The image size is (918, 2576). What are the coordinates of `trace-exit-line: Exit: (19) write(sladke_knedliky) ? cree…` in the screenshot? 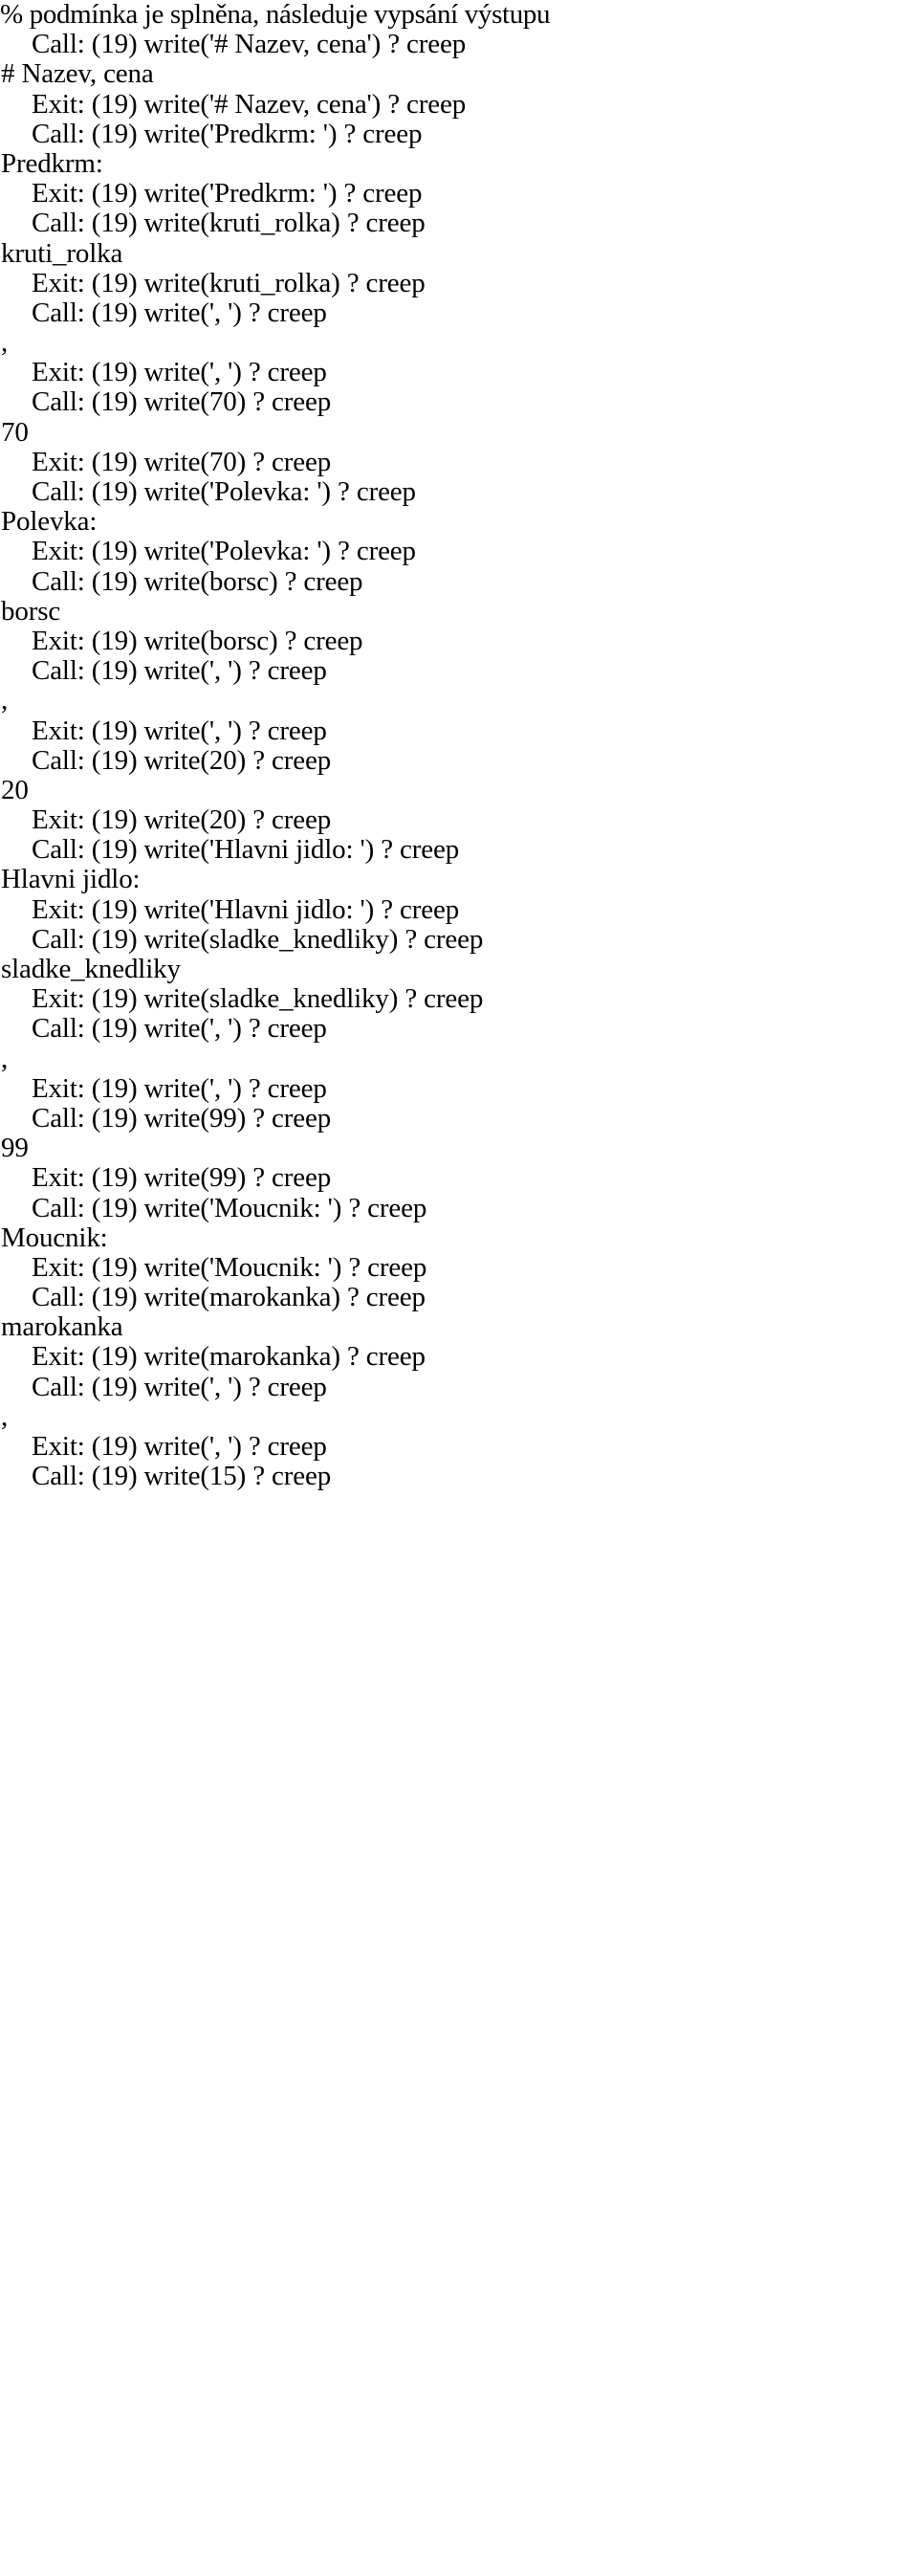 It's located at (258, 999).